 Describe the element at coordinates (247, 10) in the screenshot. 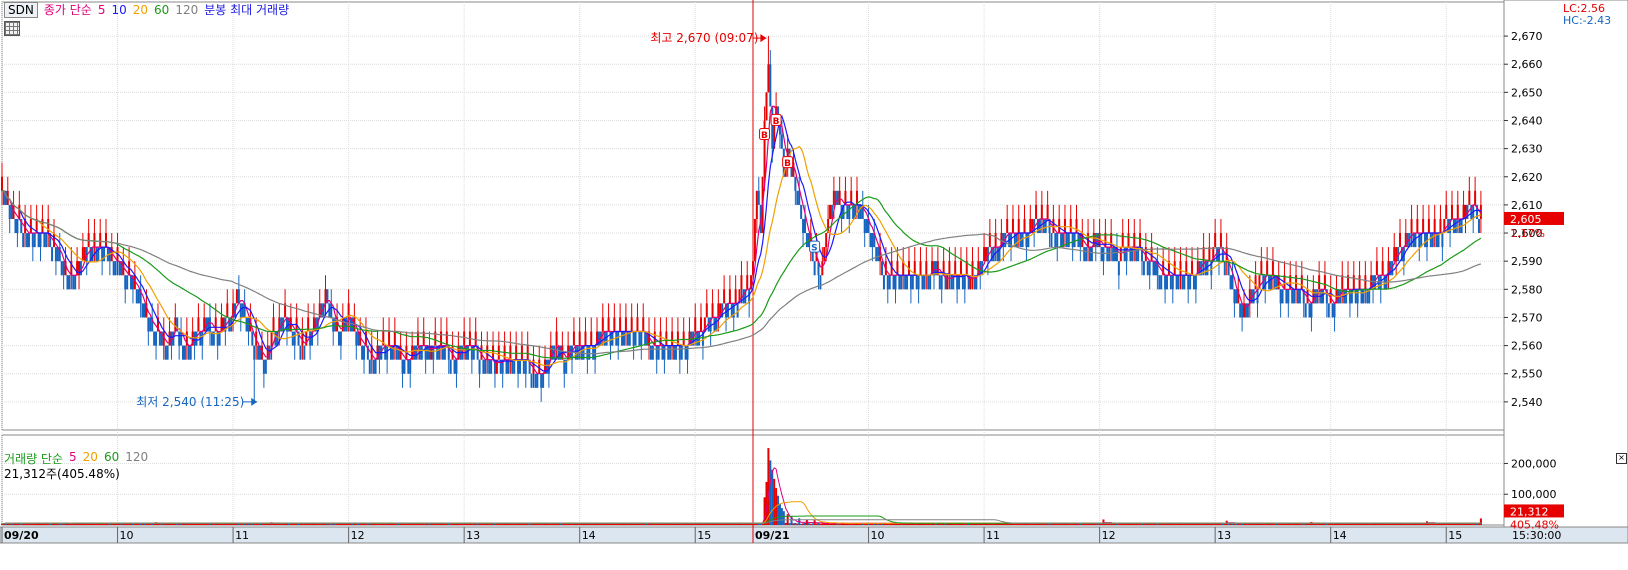

I see `max-volume-legend: 분봉 최대 거래량` at that location.